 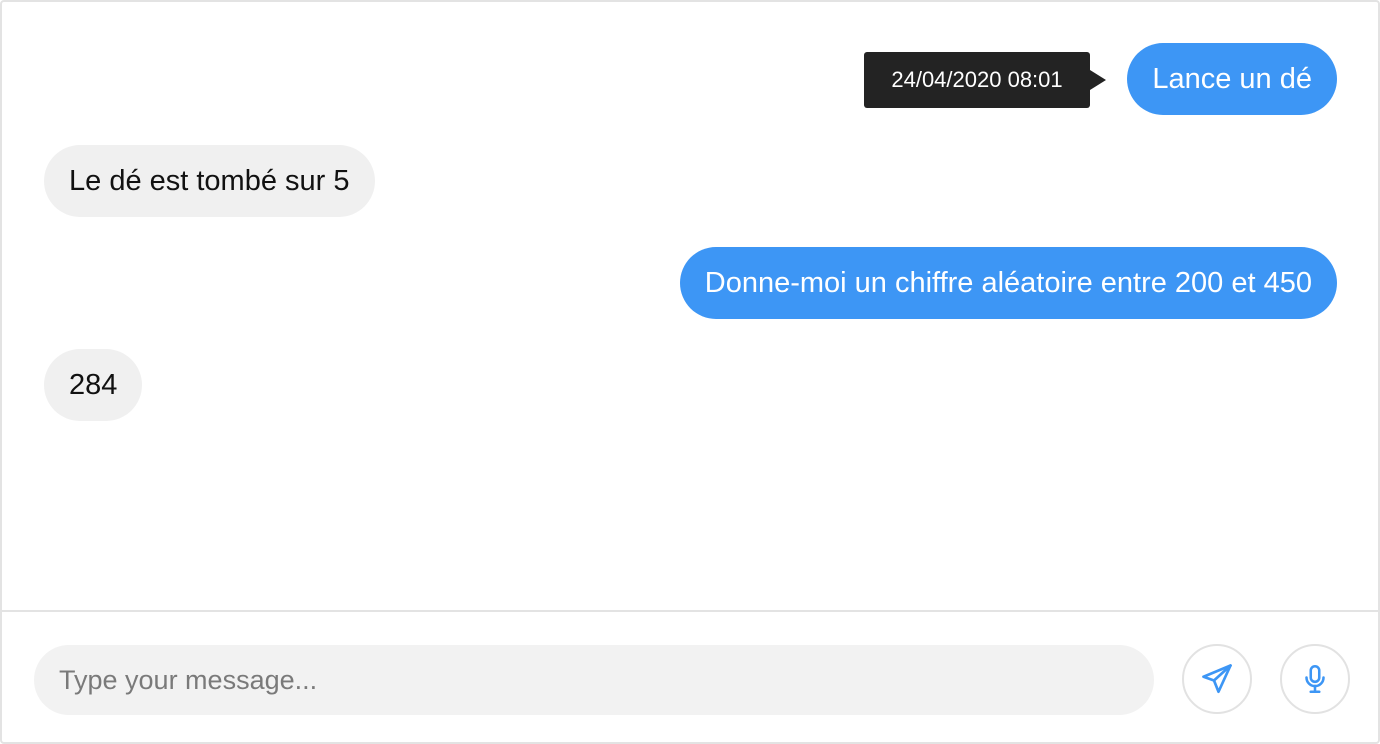 I want to click on microphone-icon, so click(x=1315, y=679).